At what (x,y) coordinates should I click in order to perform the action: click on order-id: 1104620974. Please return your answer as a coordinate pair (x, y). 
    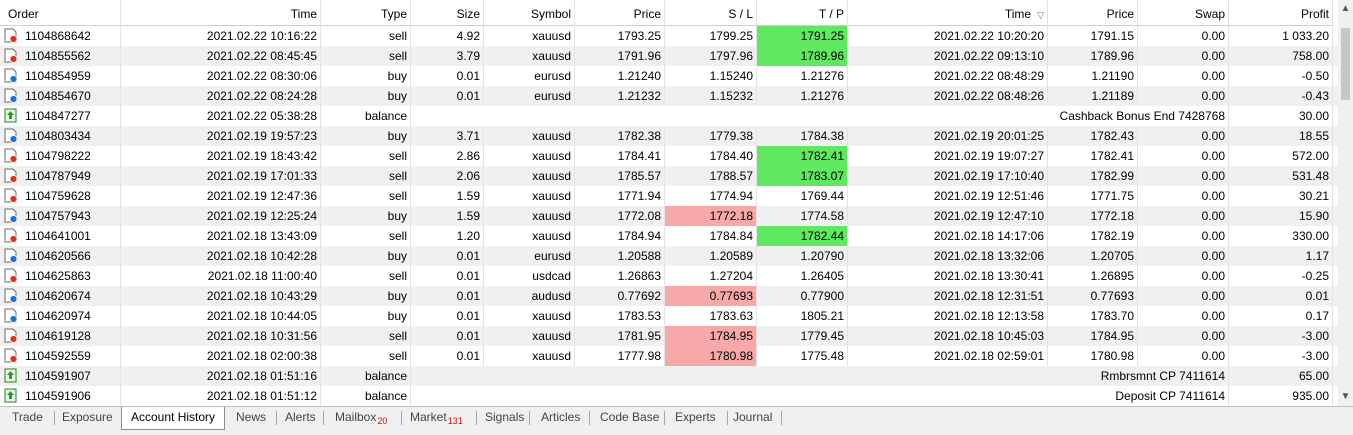
    Looking at the image, I should click on (58, 316).